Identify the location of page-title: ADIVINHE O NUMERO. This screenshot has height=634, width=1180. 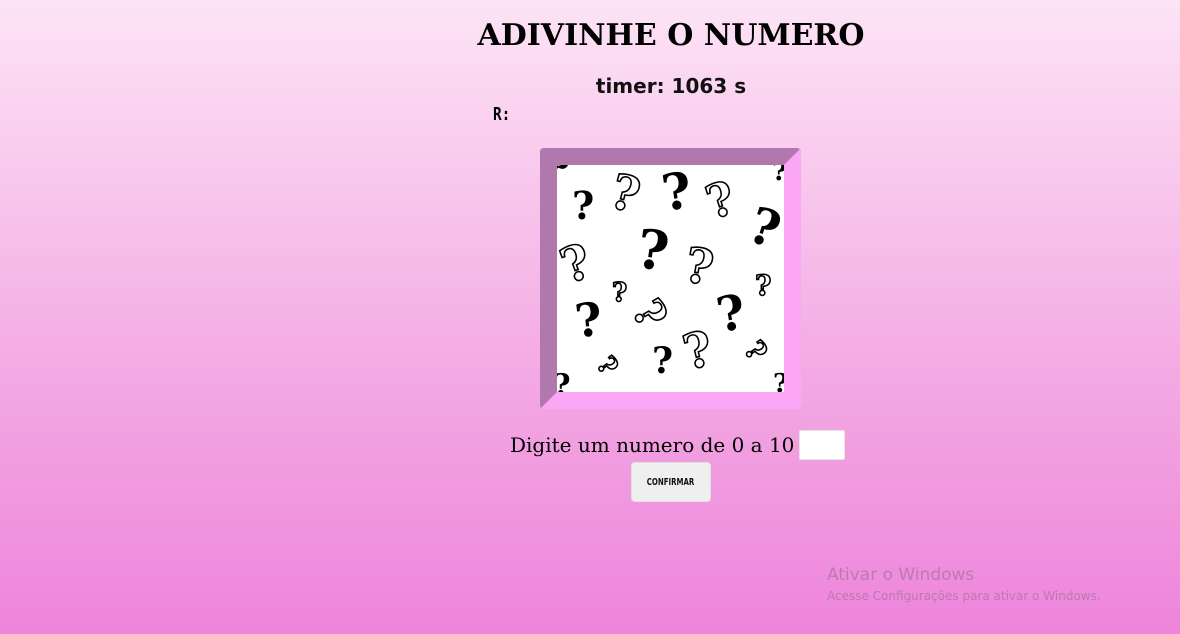
(671, 35).